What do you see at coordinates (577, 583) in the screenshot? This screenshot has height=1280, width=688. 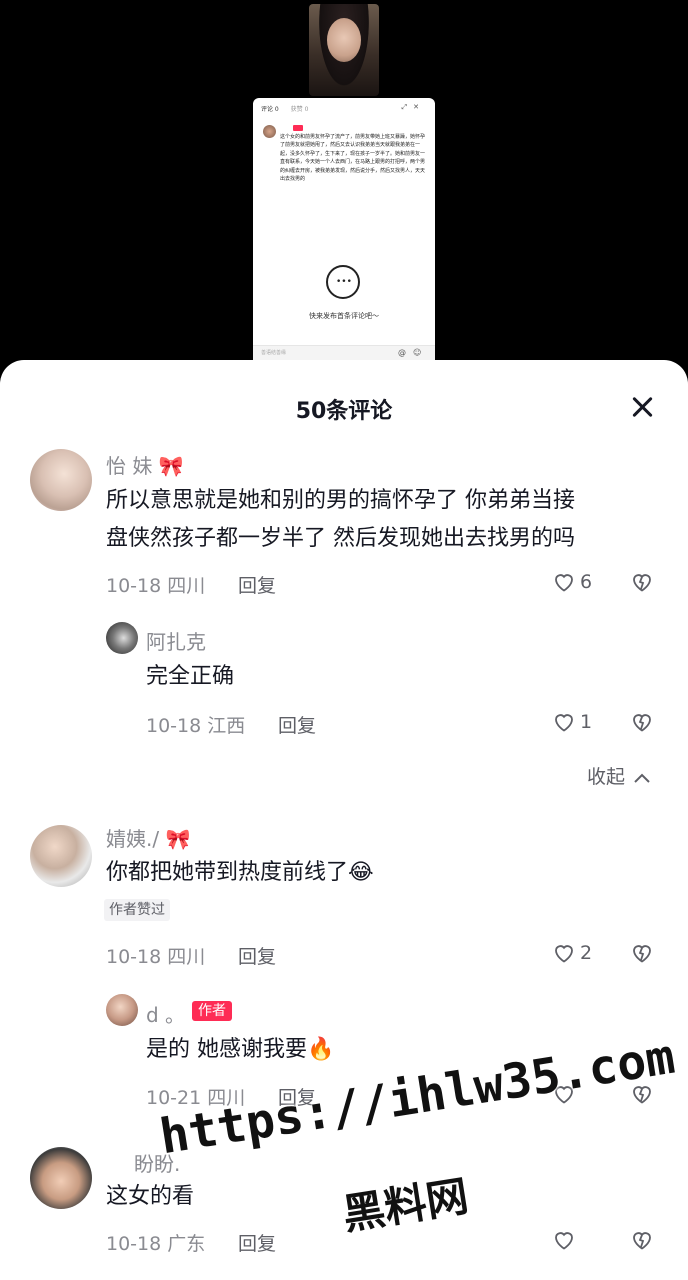 I see `like-button: 6` at bounding box center [577, 583].